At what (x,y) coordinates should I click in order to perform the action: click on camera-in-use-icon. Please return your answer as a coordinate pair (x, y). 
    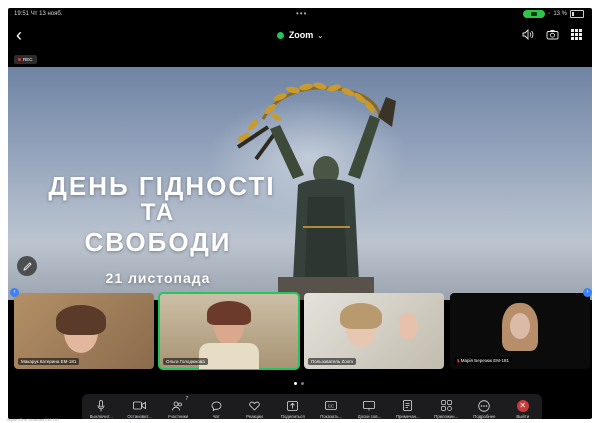
    Looking at the image, I should click on (534, 14).